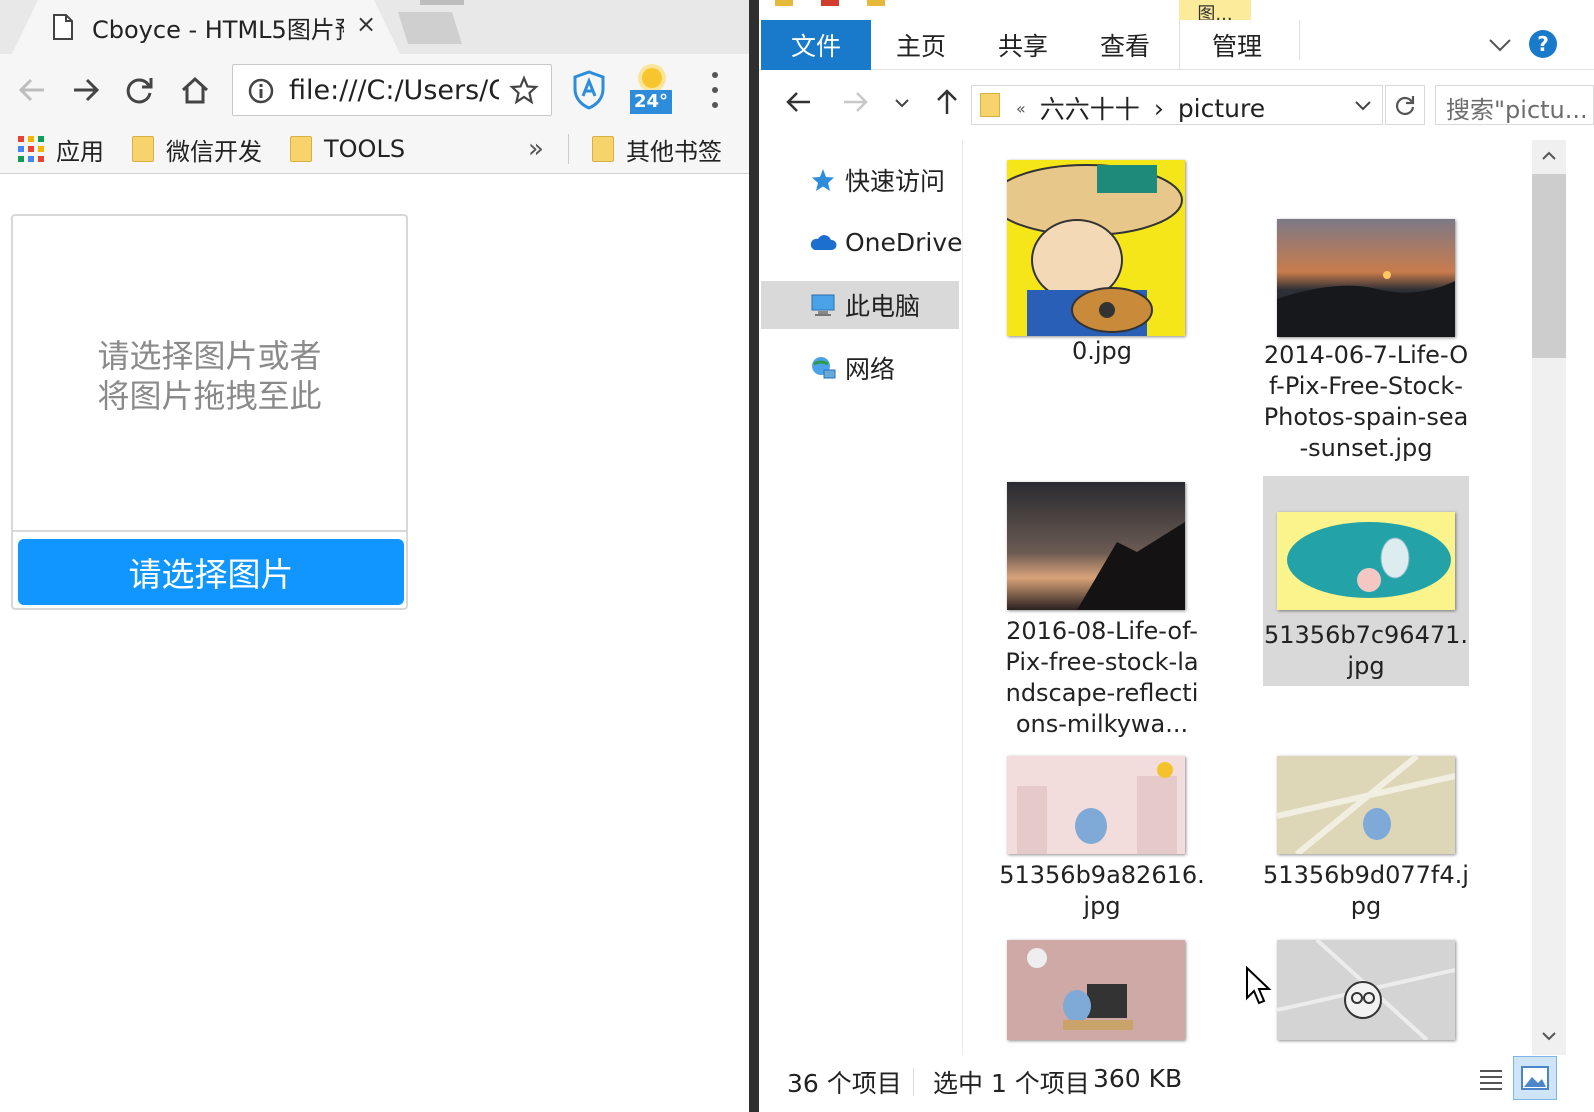 The height and width of the screenshot is (1112, 1594). I want to click on sun-icon, so click(652, 78).